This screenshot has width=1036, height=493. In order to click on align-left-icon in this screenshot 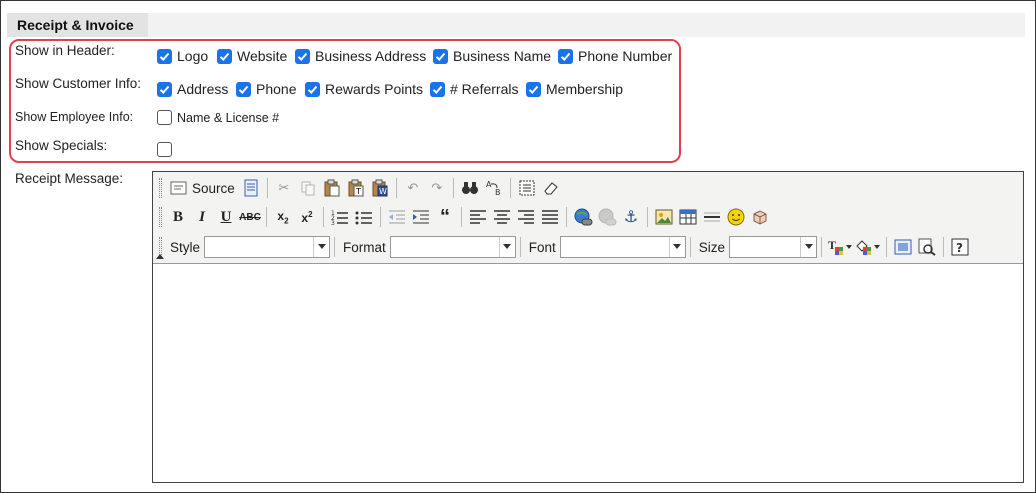, I will do `click(478, 217)`.